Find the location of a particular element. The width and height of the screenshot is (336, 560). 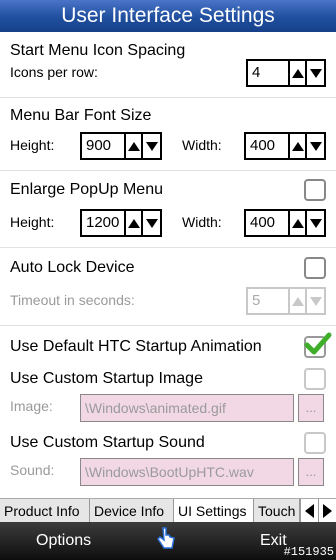

start-menu-heading: Start Menu Icon Spacing is located at coordinates (98, 50).